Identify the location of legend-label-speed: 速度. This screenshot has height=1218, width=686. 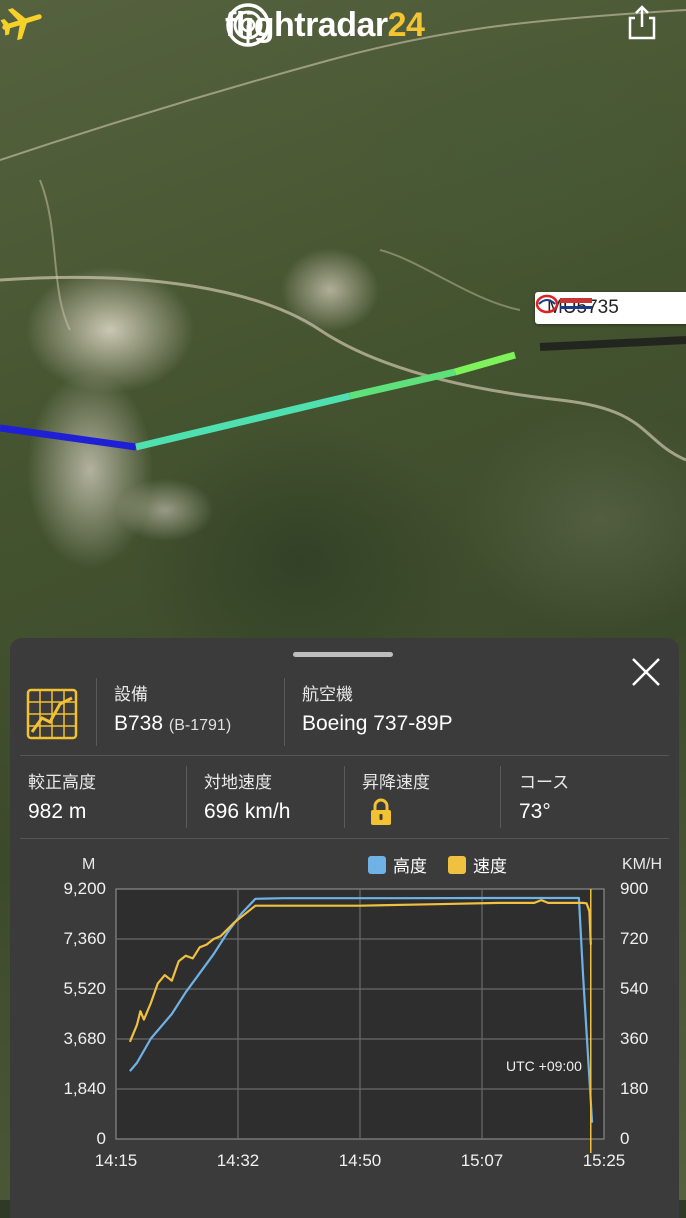
(490, 866).